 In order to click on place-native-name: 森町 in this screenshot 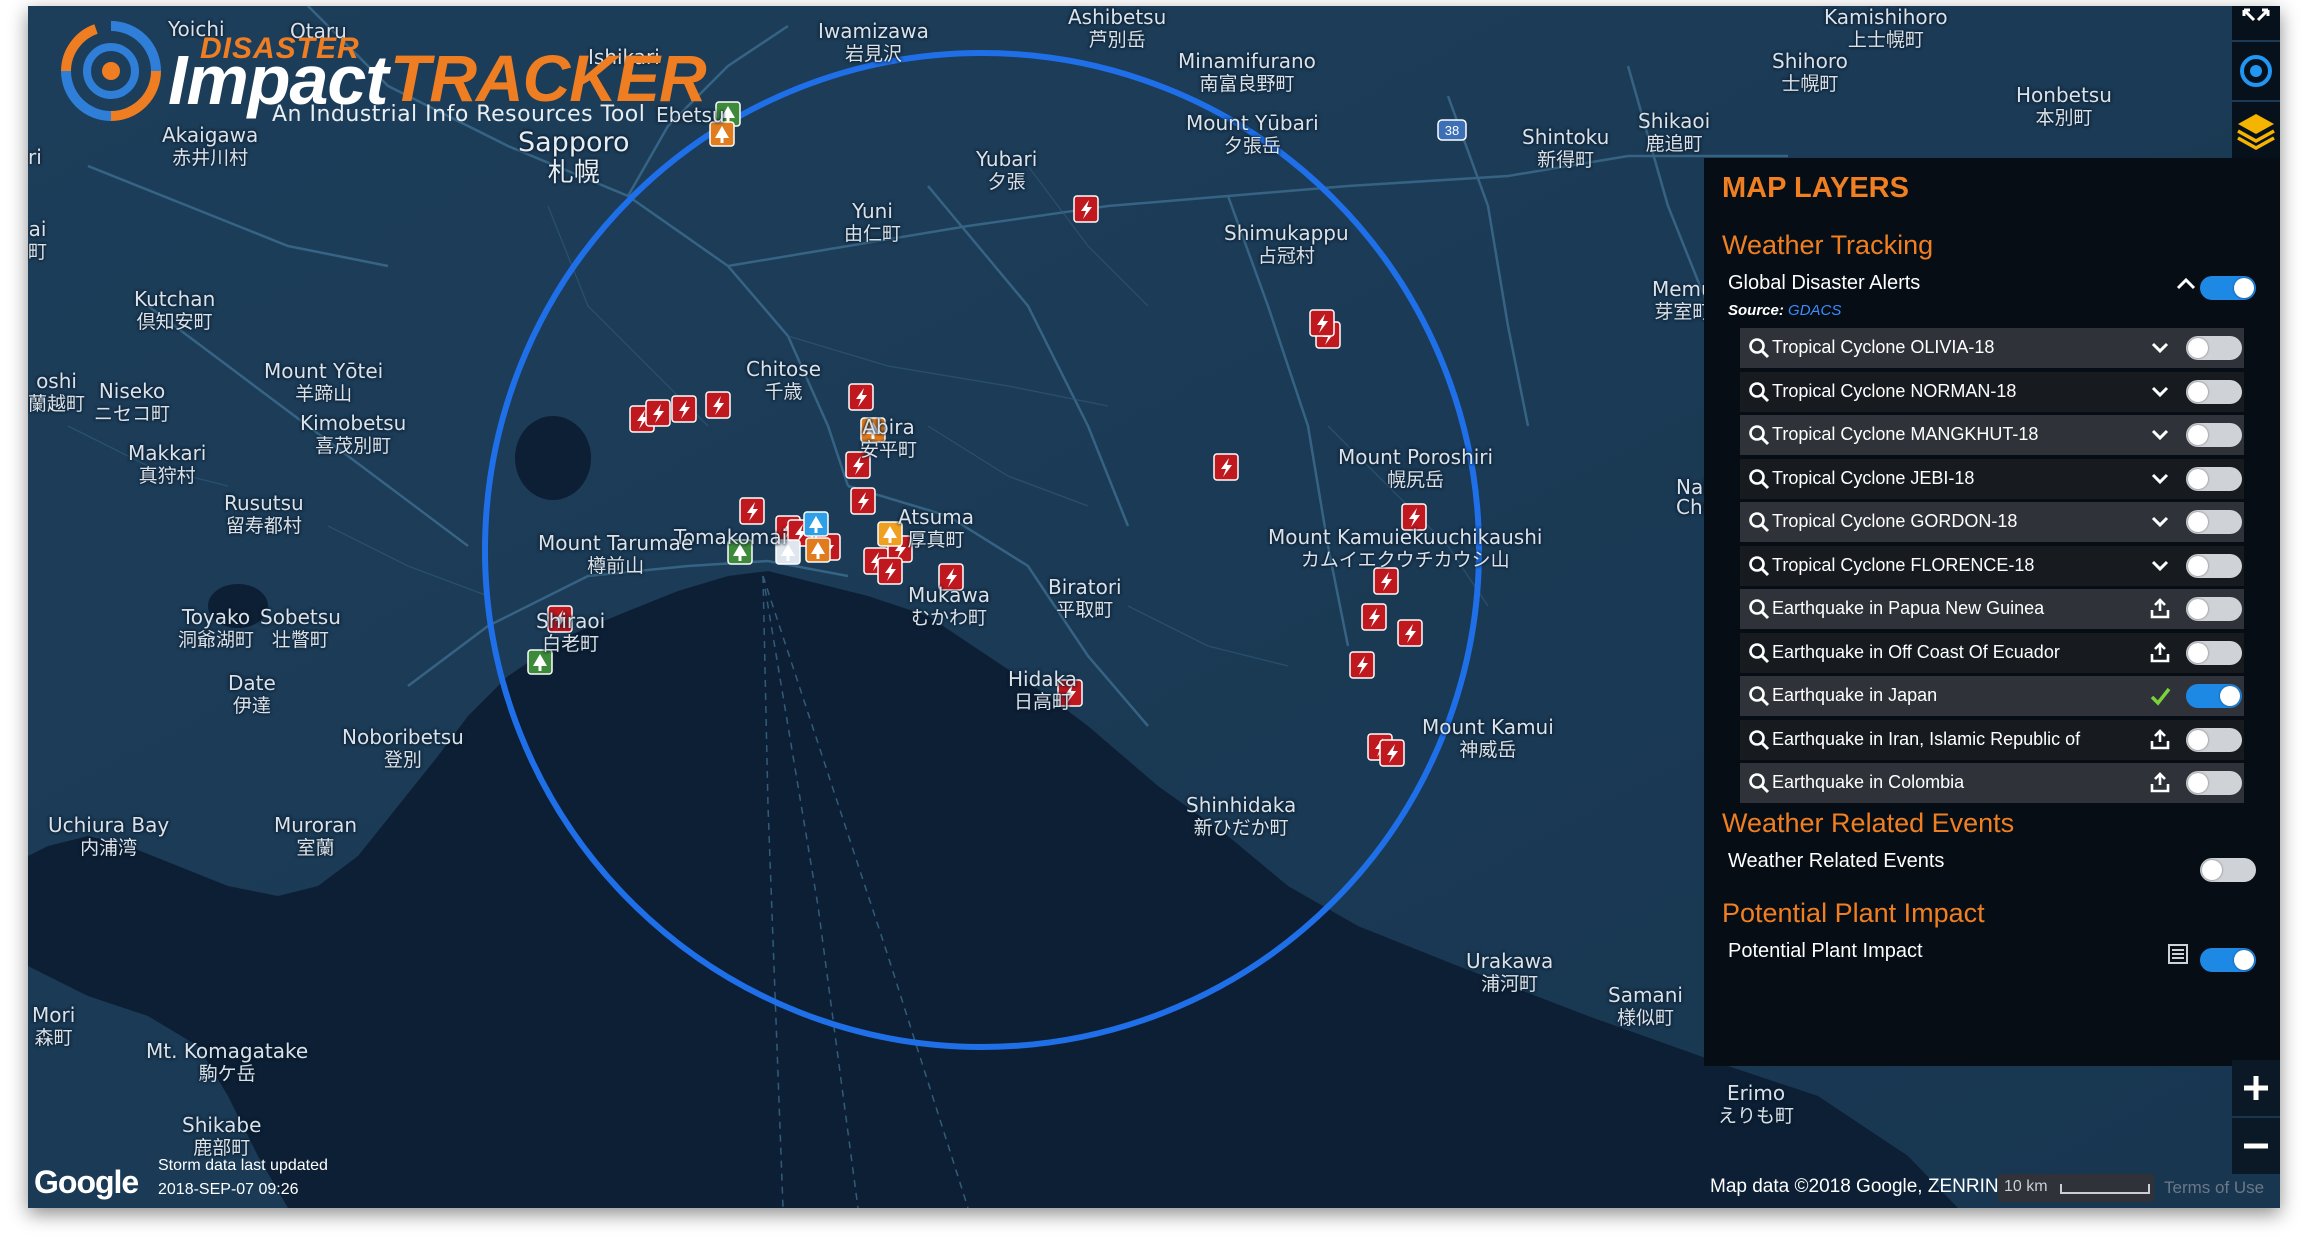, I will do `click(53, 1038)`.